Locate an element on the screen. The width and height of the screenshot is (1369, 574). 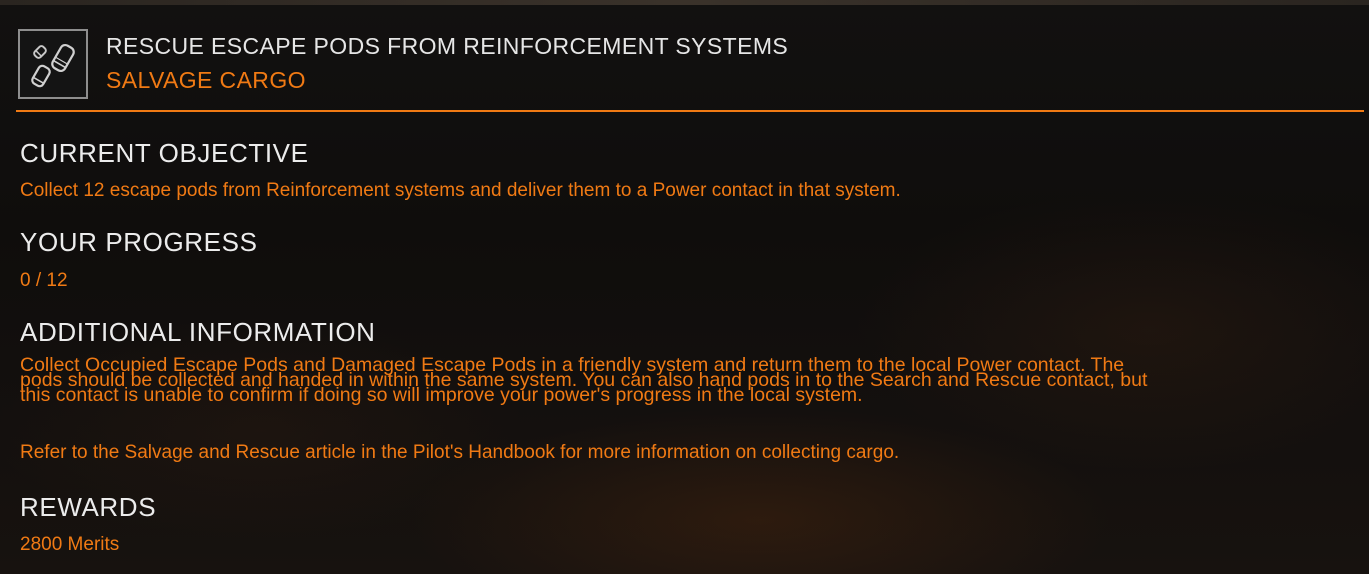
rewards-value: 2800 Merits is located at coordinates (70, 544).